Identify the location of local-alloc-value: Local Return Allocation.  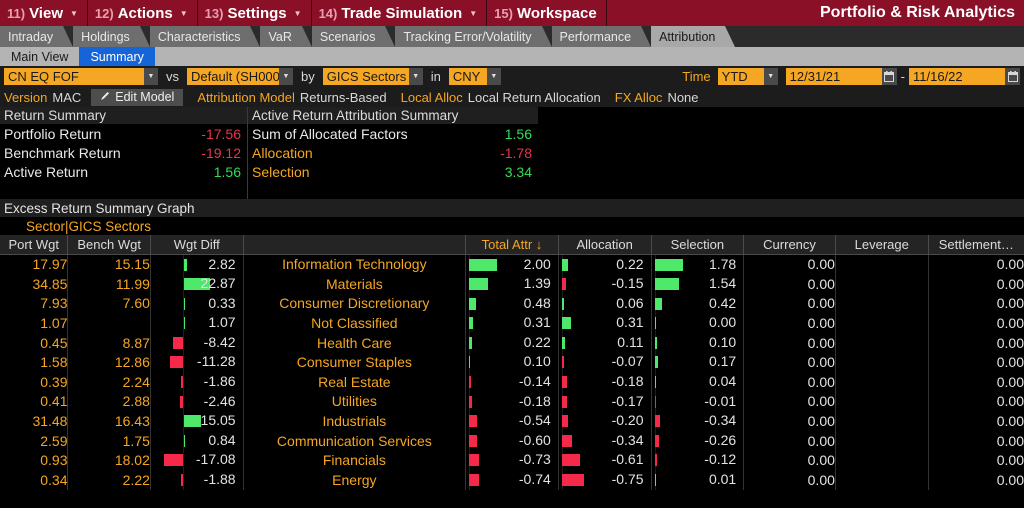
(534, 97).